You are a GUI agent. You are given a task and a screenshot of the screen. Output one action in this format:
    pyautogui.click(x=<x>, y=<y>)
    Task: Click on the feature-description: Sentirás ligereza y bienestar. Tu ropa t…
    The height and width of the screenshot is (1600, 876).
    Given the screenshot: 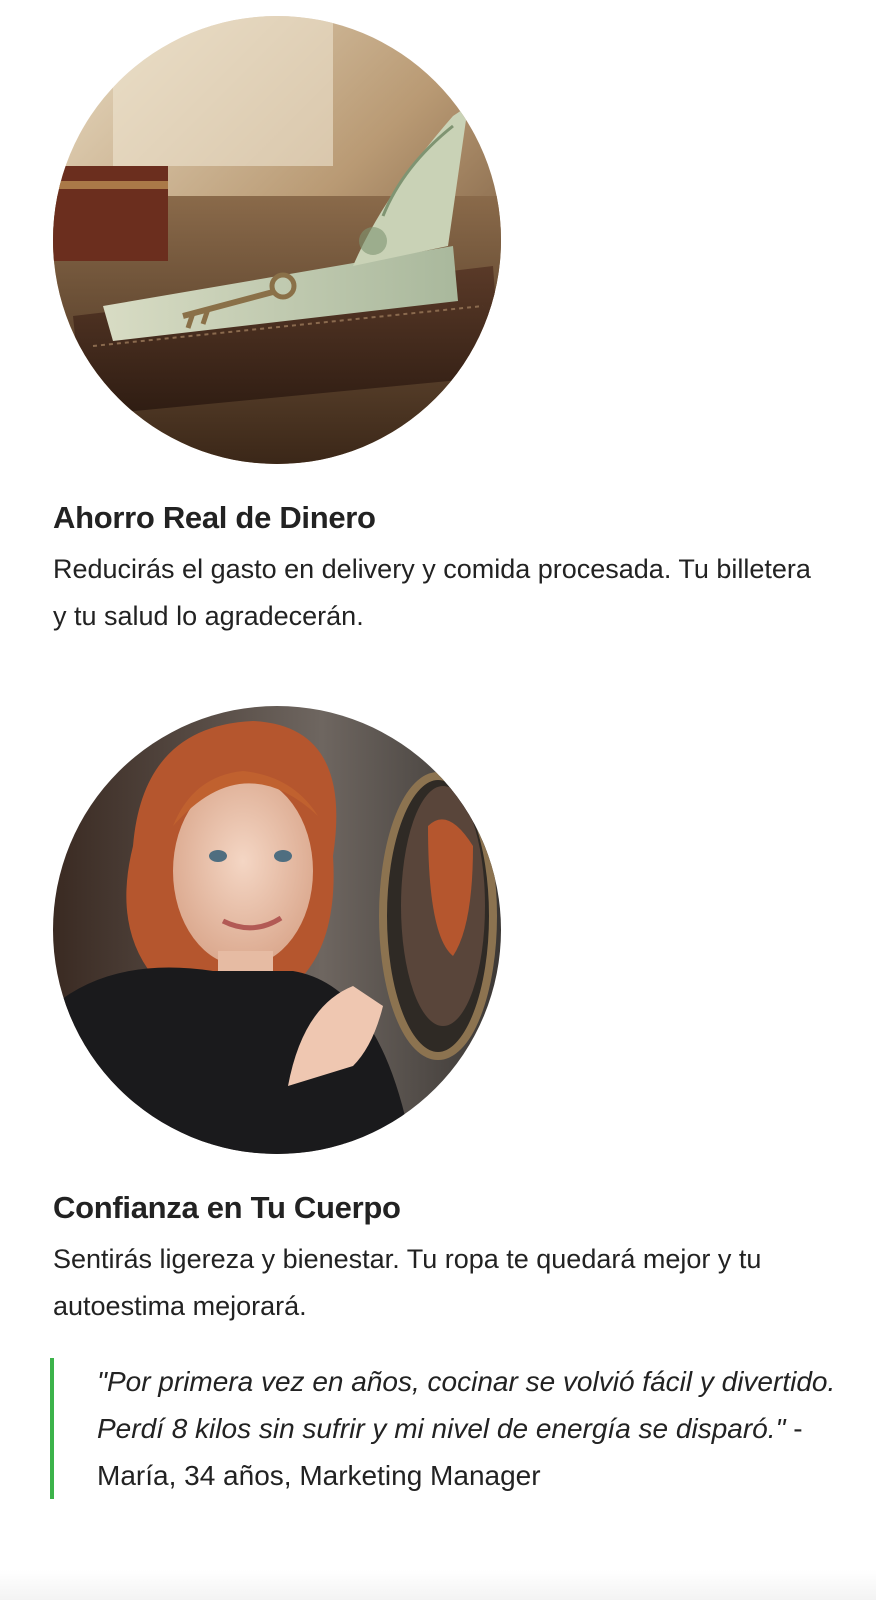 What is the action you would take?
    pyautogui.click(x=407, y=1283)
    